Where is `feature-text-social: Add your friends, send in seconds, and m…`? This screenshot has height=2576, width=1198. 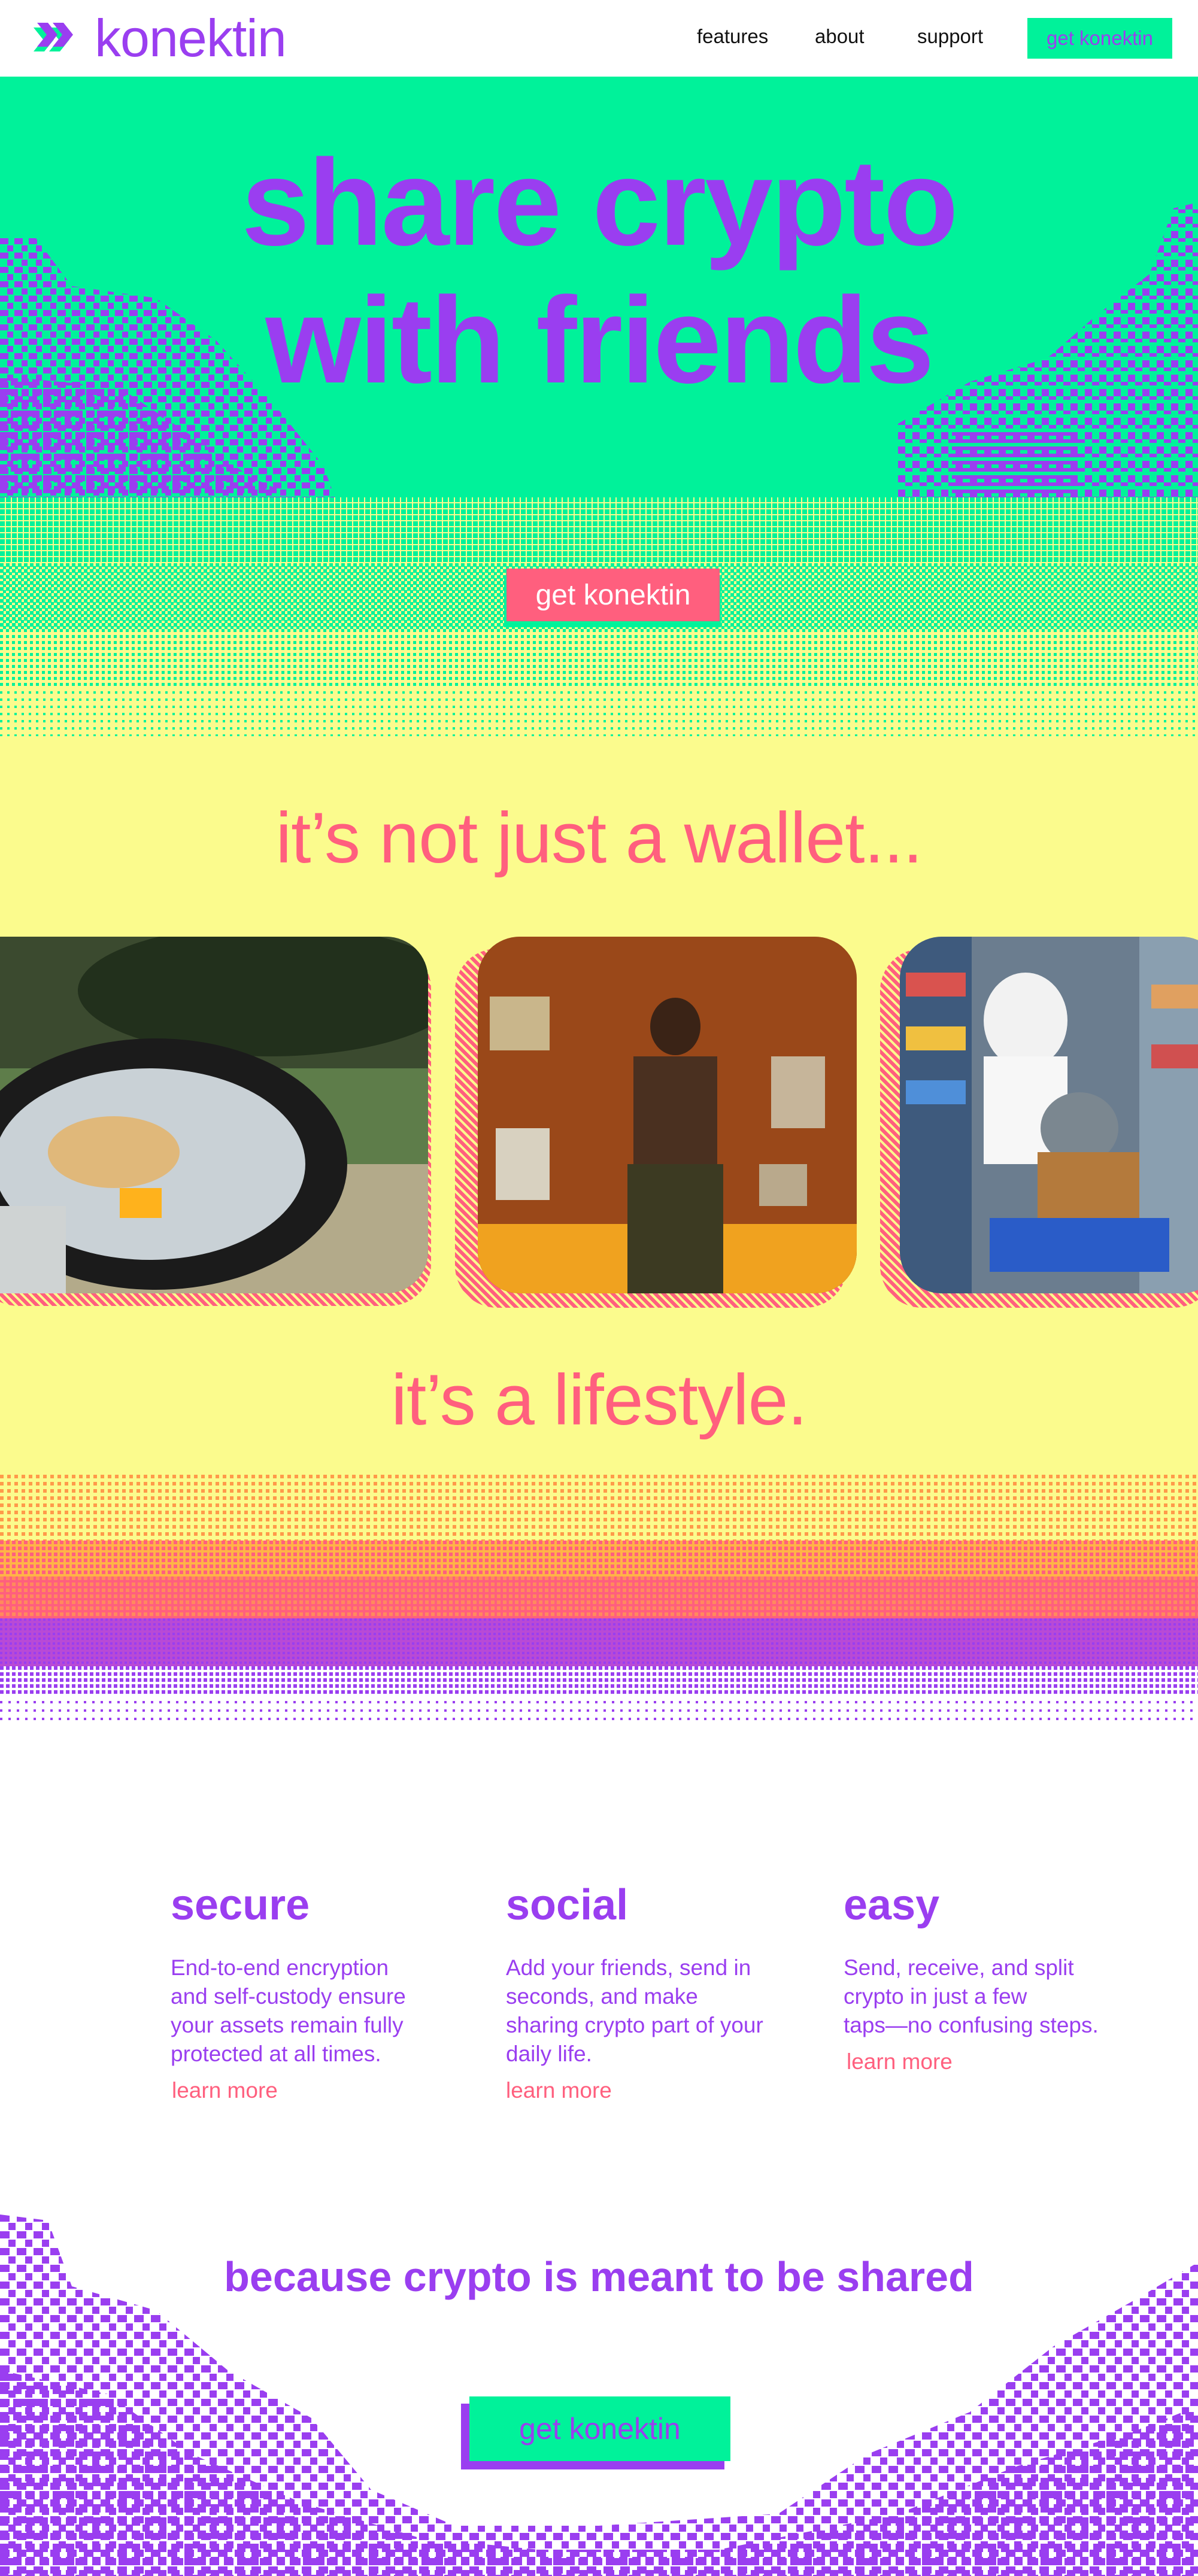
feature-text-social: Add your friends, send in seconds, and m… is located at coordinates (635, 2011).